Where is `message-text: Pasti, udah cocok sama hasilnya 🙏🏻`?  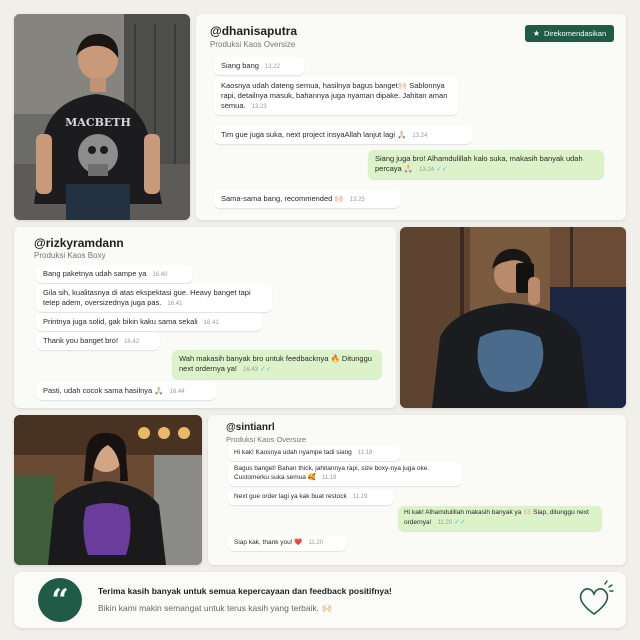 message-text: Pasti, udah cocok sama hasilnya 🙏🏻 is located at coordinates (103, 390).